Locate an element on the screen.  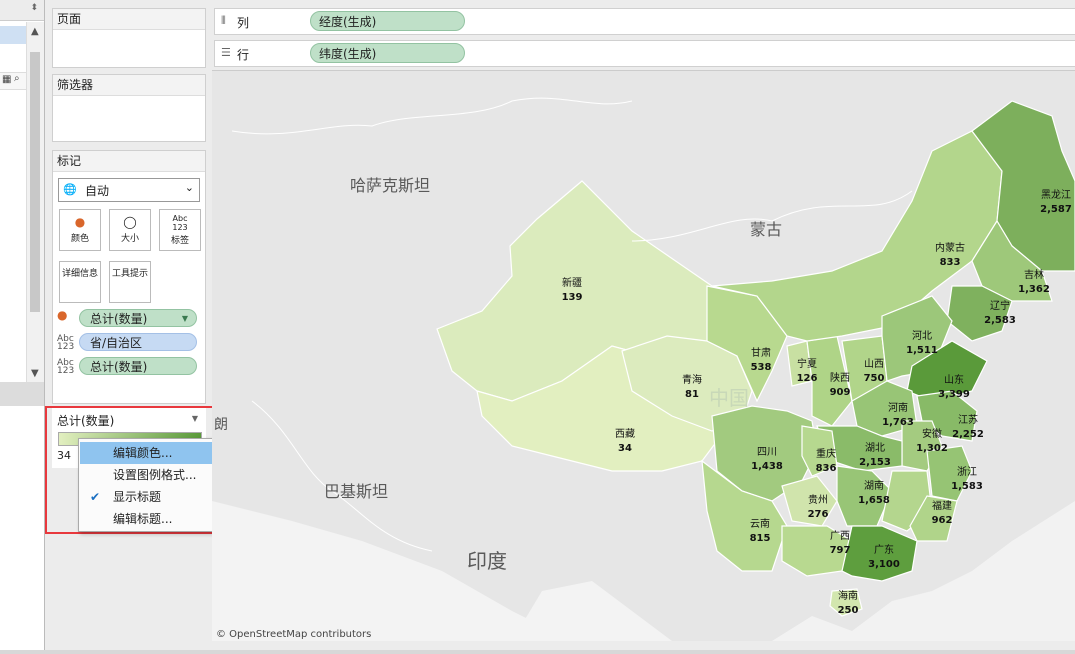
label-henan-name: 河南 is located at coordinates (898, 407).